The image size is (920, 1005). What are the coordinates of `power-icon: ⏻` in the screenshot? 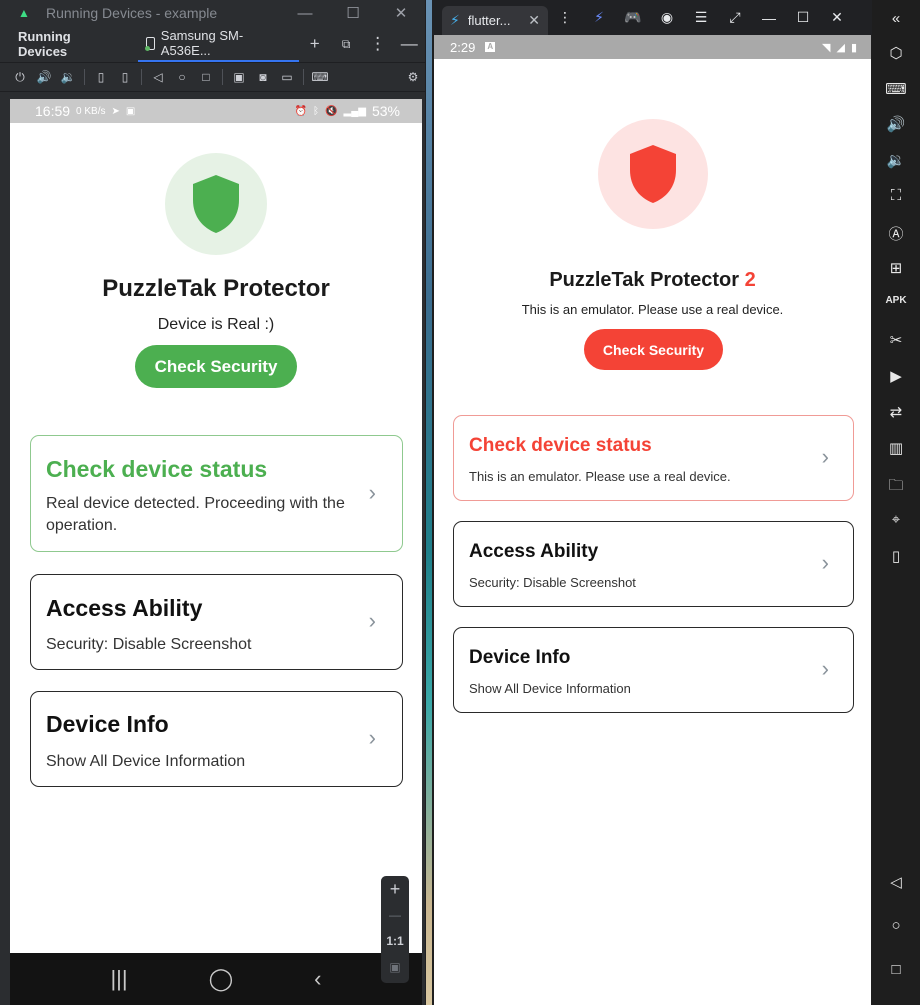 It's located at (20, 77).